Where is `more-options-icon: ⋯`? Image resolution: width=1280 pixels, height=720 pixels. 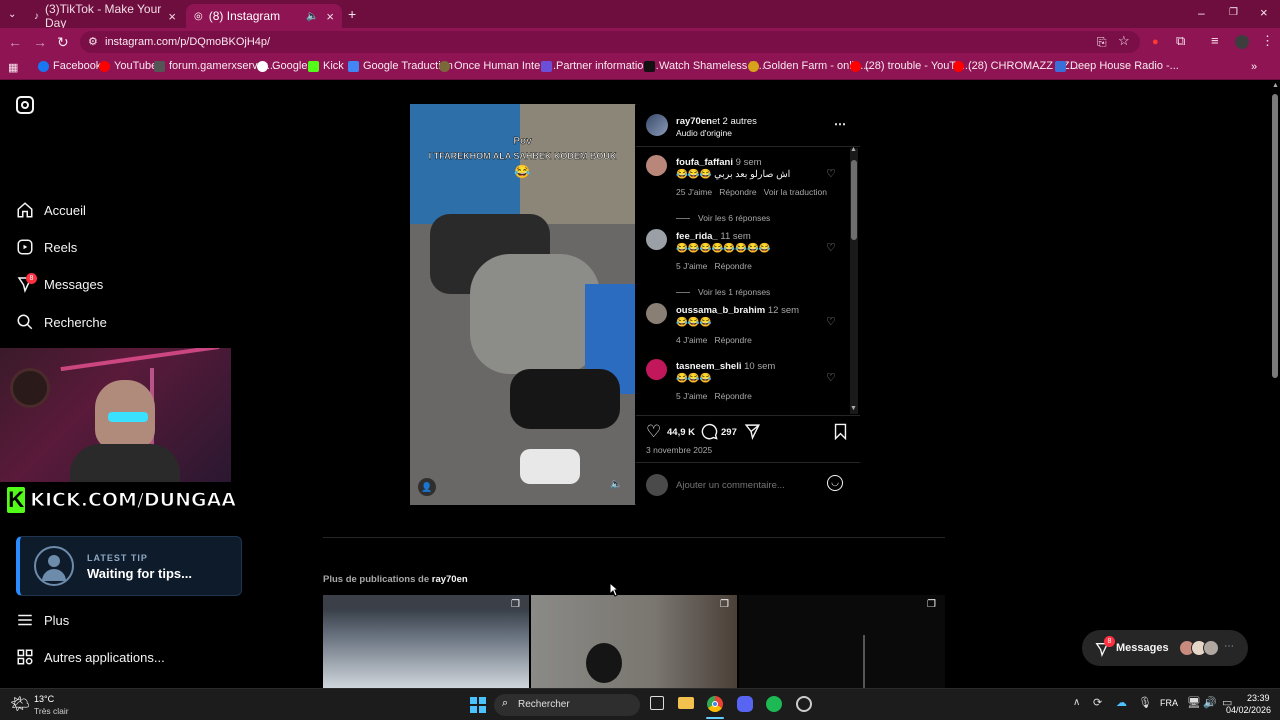
more-options-icon: ⋯ is located at coordinates (840, 124).